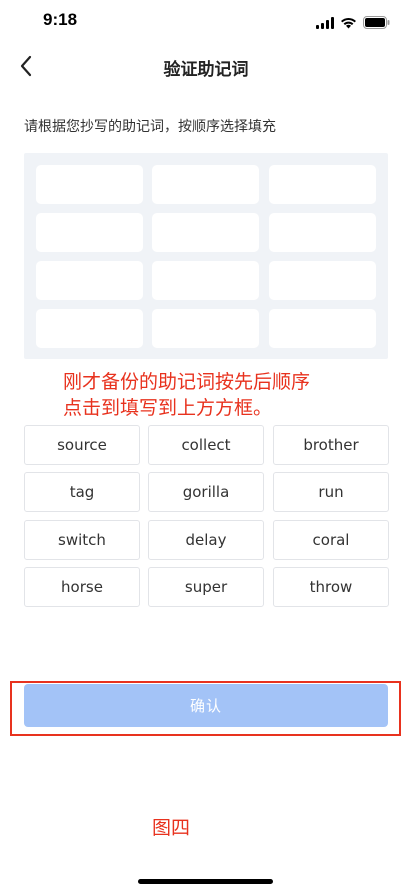 This screenshot has height=893, width=412. I want to click on nav-bar: 验证助记词, so click(206, 66).